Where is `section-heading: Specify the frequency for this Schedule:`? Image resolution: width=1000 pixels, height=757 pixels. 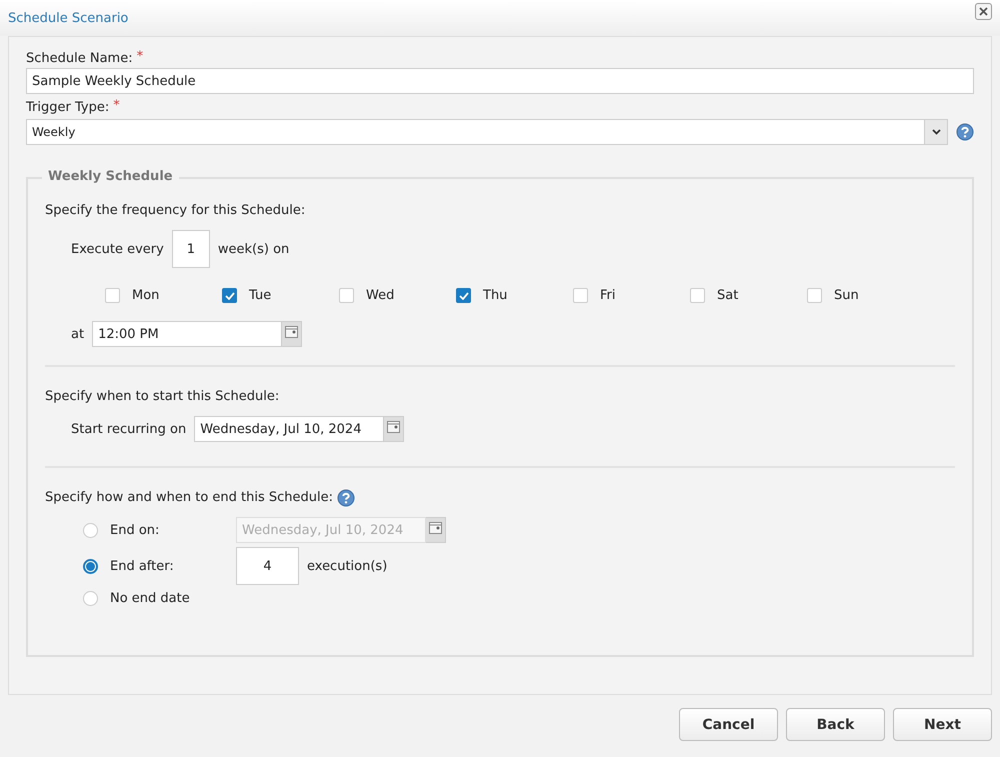 section-heading: Specify the frequency for this Schedule: is located at coordinates (175, 210).